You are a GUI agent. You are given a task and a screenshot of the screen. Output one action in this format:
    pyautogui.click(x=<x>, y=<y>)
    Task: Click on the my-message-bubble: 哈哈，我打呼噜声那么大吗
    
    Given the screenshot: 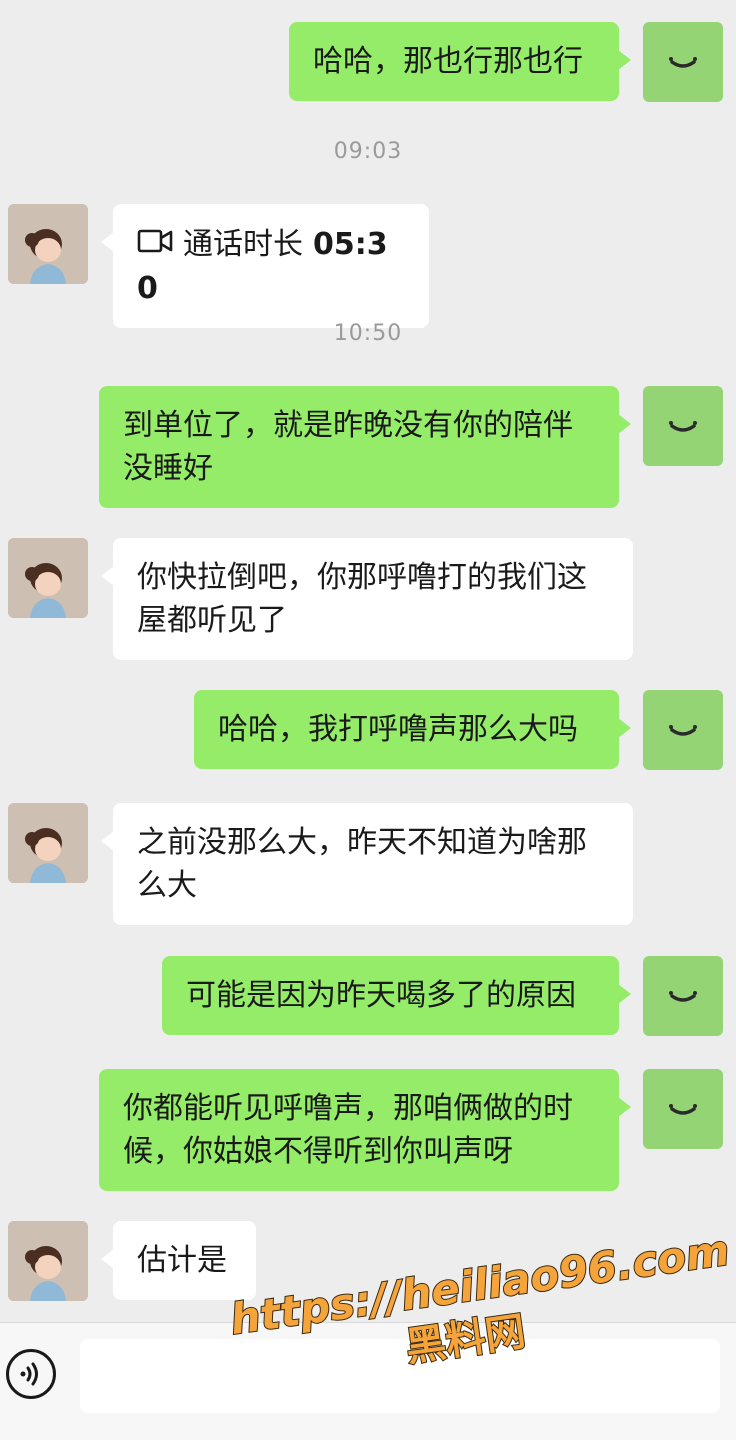 What is the action you would take?
    pyautogui.click(x=412, y=729)
    